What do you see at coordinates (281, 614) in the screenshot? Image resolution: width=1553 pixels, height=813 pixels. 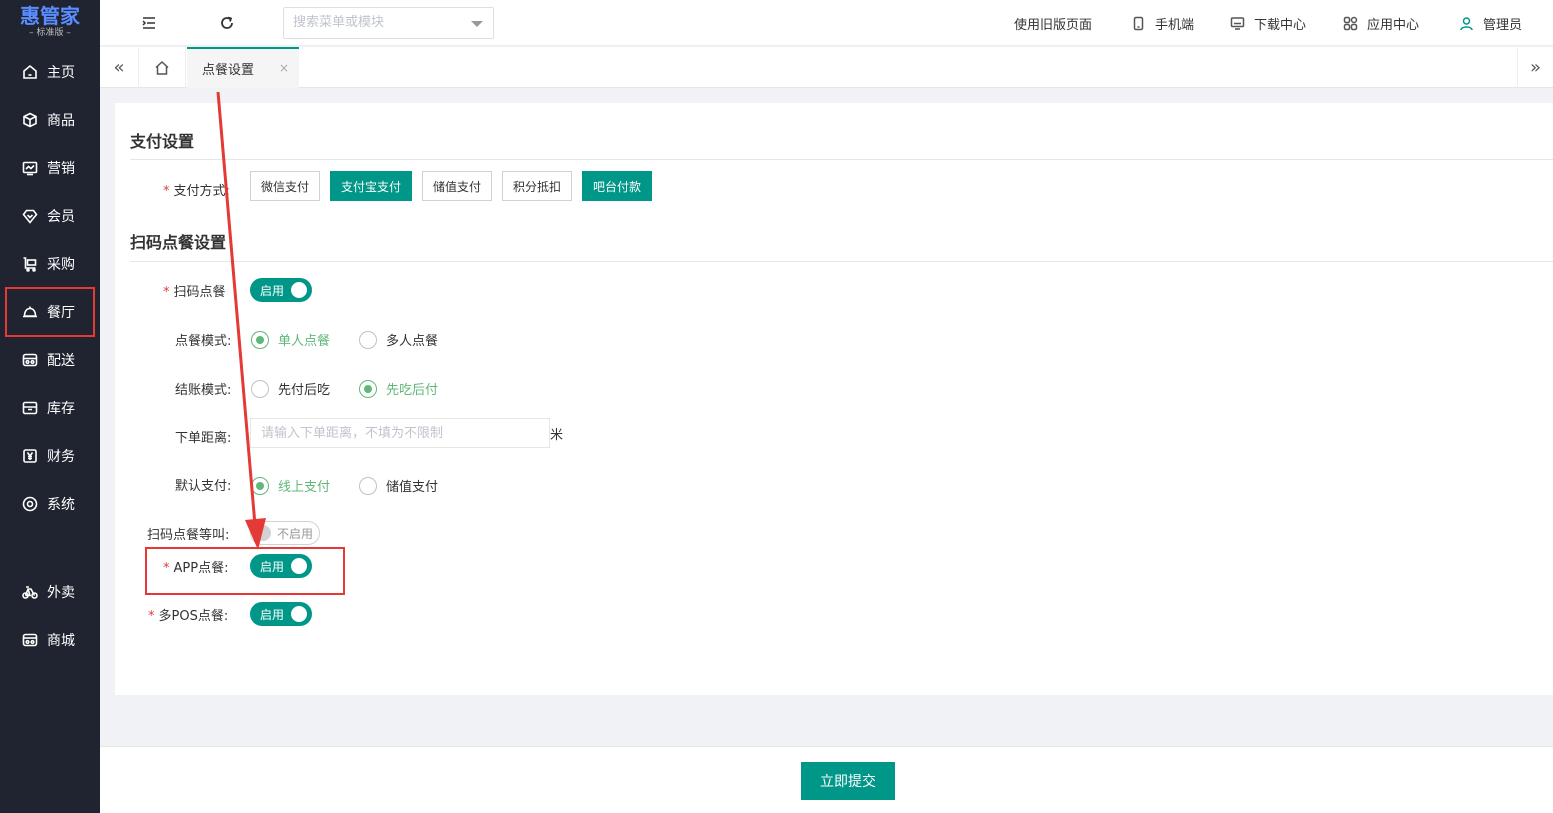 I see `multi-pos-switch: 启用` at bounding box center [281, 614].